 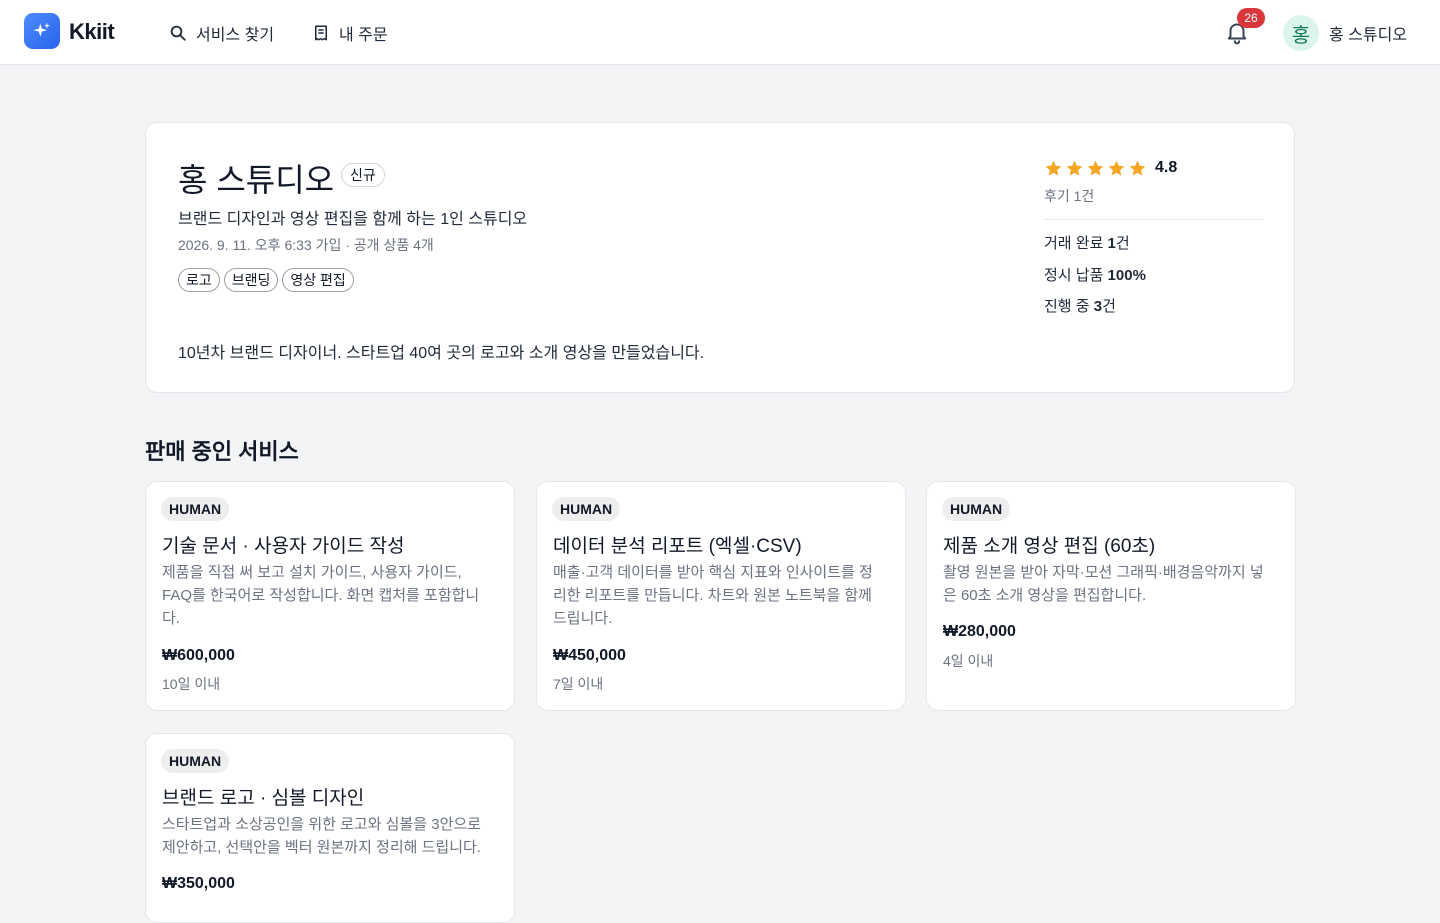 What do you see at coordinates (1069, 196) in the screenshot?
I see `review-count: 후기 1건` at bounding box center [1069, 196].